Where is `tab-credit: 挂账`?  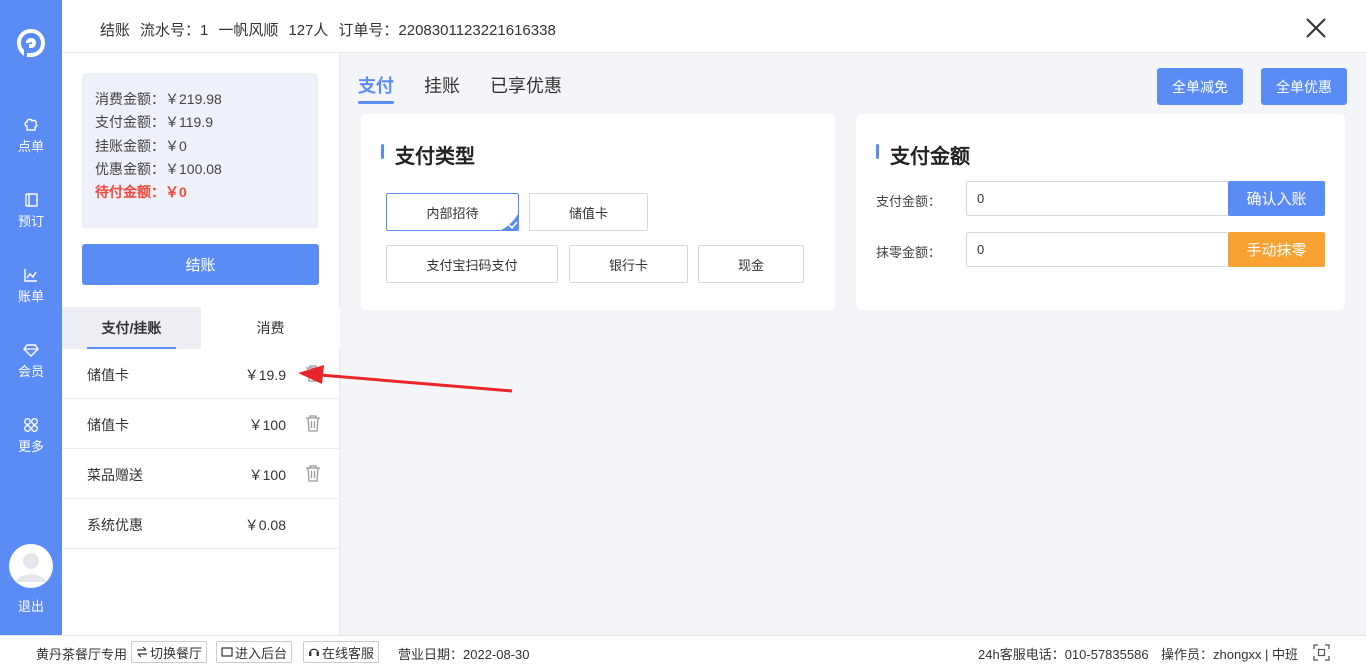
tab-credit: 挂账 is located at coordinates (442, 88).